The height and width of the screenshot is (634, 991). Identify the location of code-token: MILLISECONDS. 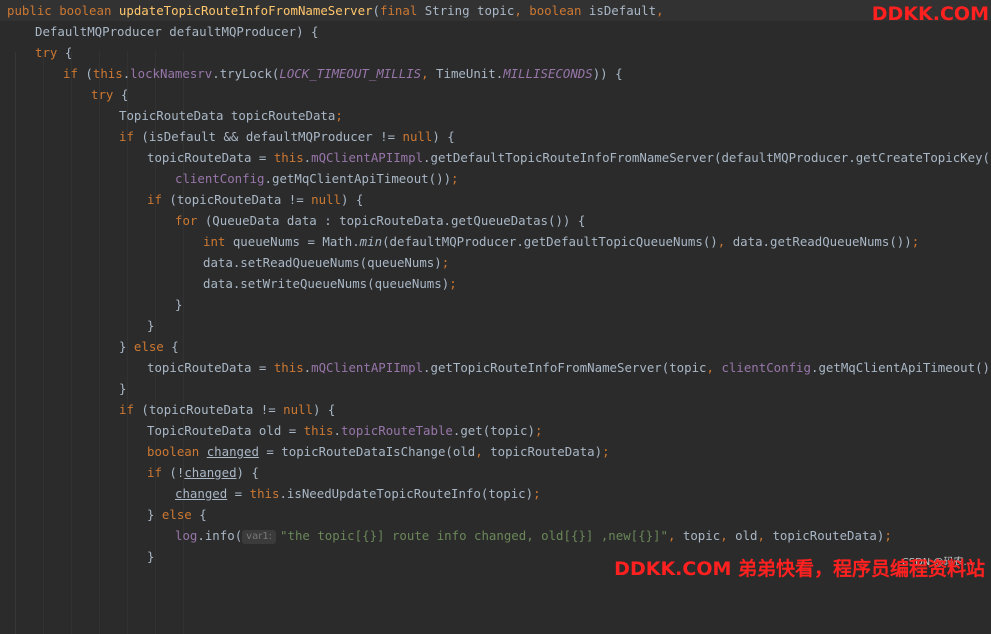
(548, 73).